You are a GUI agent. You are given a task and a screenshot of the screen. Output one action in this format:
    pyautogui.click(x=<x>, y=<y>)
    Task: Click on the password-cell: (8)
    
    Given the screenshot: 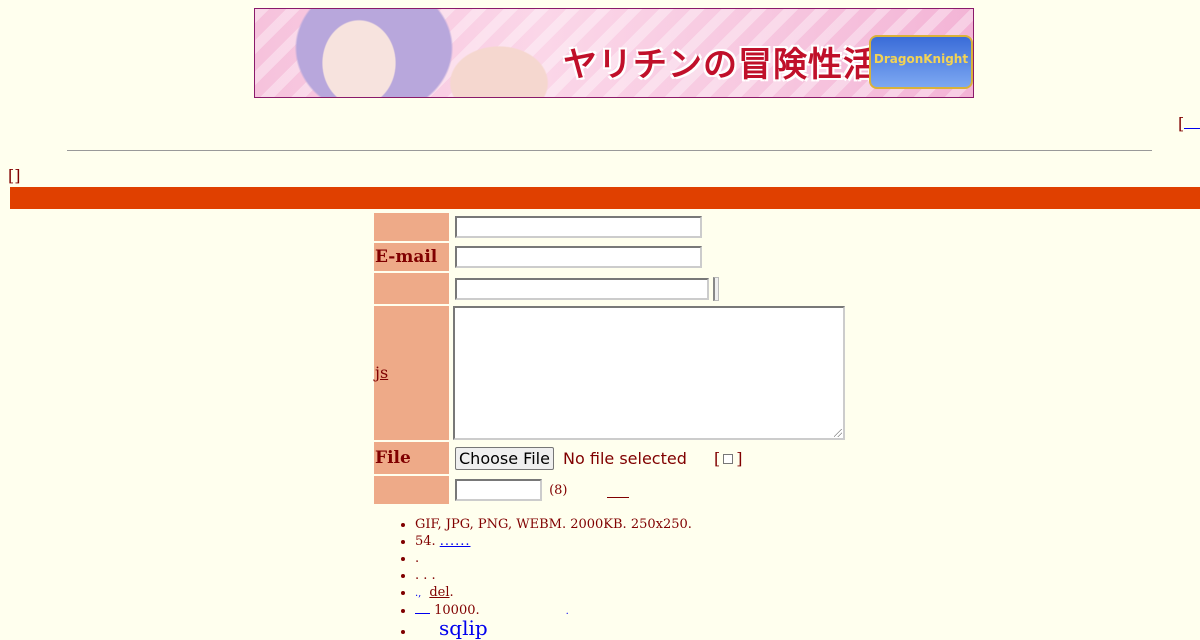 What is the action you would take?
    pyautogui.click(x=648, y=490)
    